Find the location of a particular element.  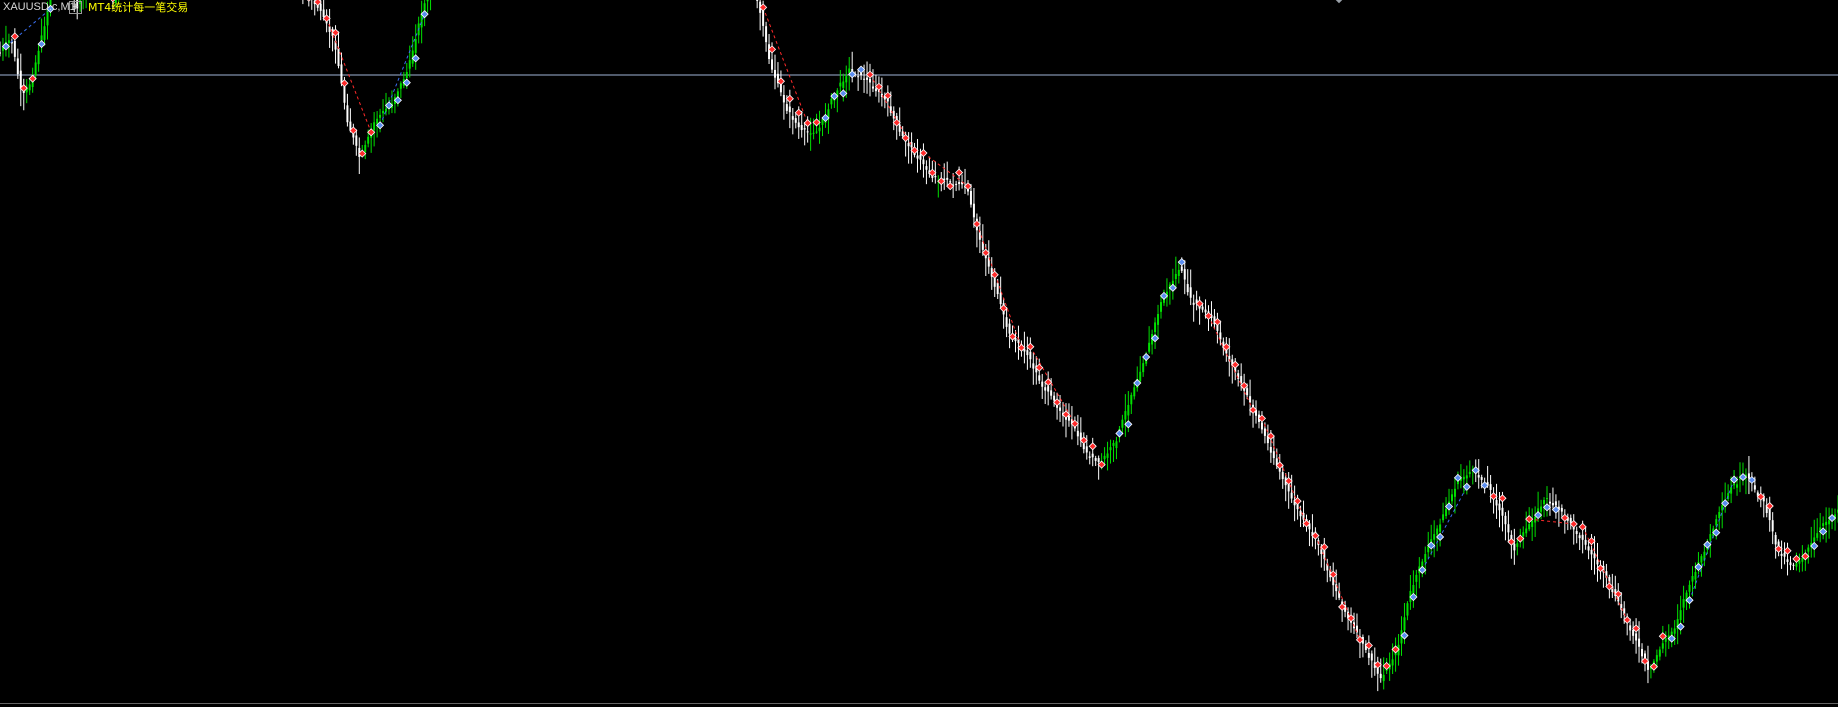

add-indicator-button: + is located at coordinates (75, 7).